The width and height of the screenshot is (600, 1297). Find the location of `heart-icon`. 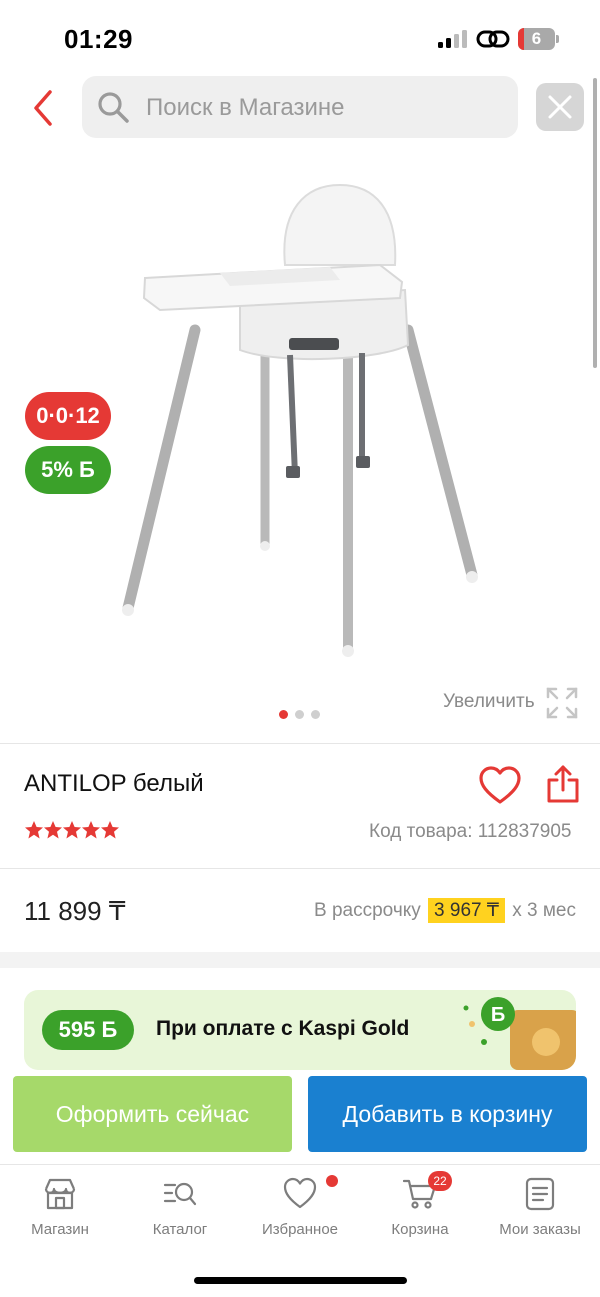

heart-icon is located at coordinates (300, 1193).